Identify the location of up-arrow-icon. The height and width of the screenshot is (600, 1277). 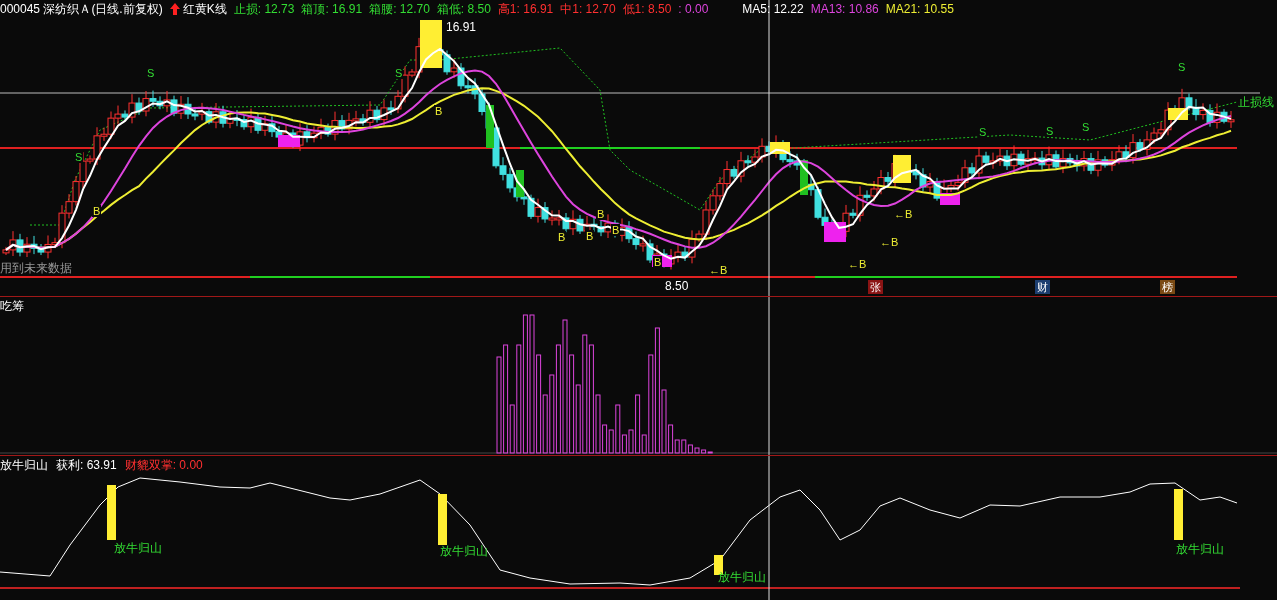
(174, 9).